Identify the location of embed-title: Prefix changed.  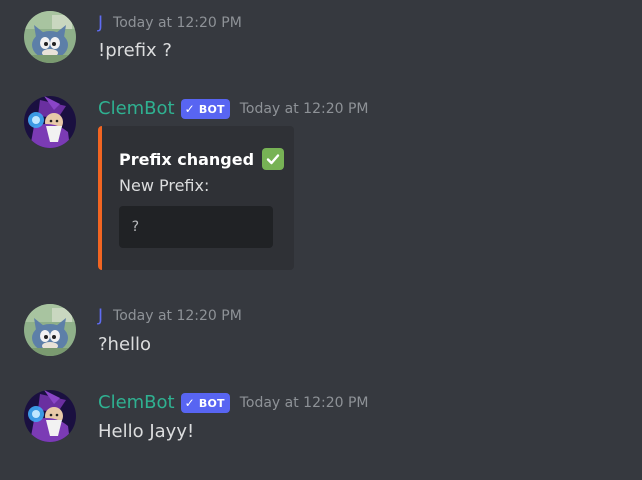
(202, 159).